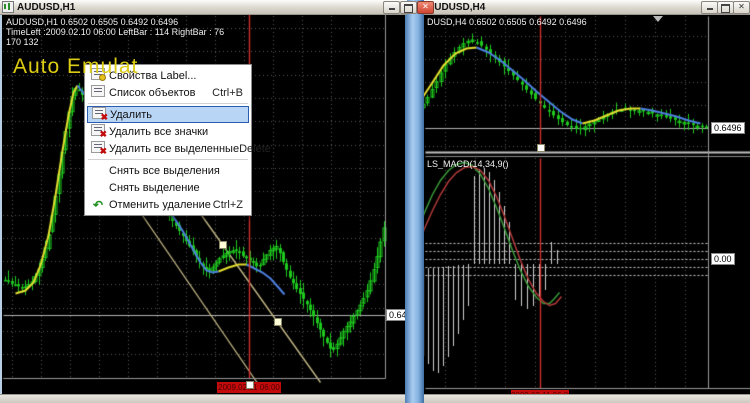 This screenshot has height=403, width=750. What do you see at coordinates (8, 7) in the screenshot?
I see `chart-window-icon` at bounding box center [8, 7].